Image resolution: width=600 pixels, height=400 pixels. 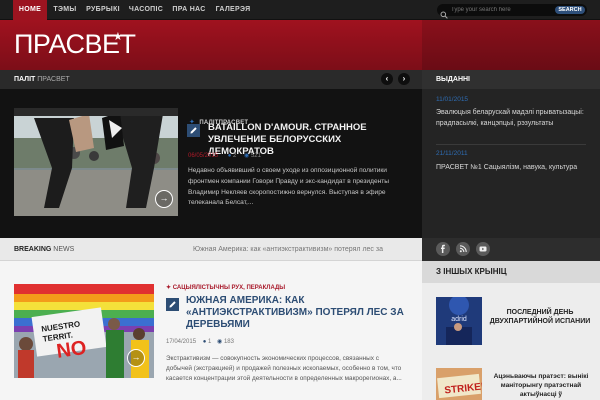 I want to click on nav-item-rubryki: РУБРЫКІ, so click(x=103, y=10).